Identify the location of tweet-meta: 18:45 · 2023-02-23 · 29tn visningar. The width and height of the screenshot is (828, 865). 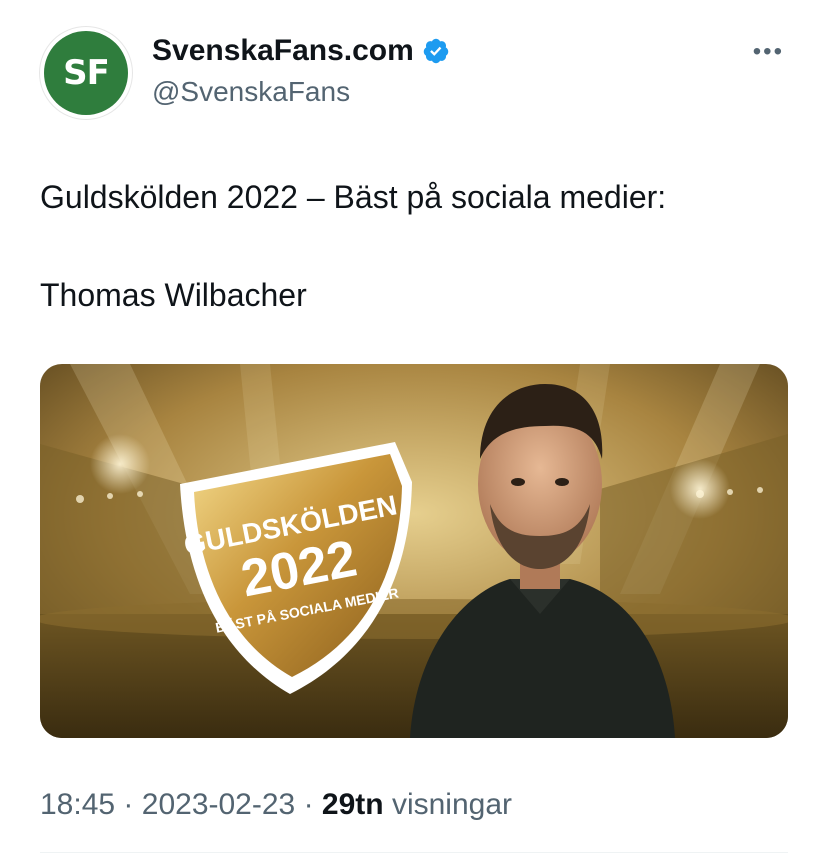
(276, 805).